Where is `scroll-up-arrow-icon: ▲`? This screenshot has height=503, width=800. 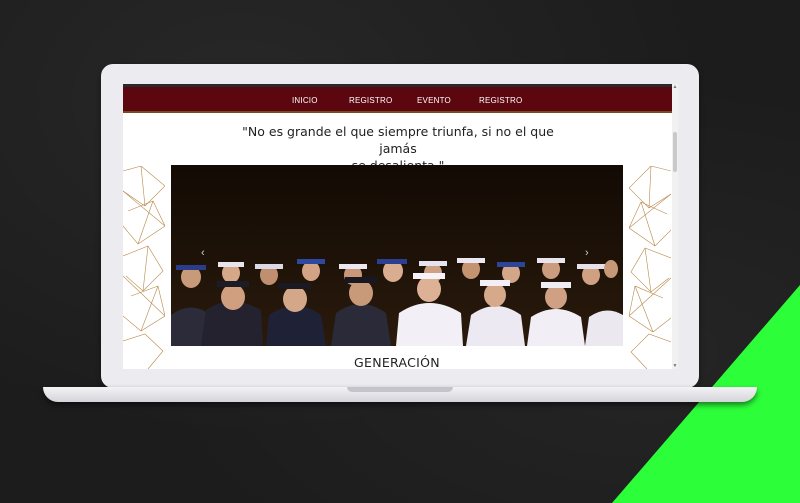
scroll-up-arrow-icon: ▲ is located at coordinates (675, 87).